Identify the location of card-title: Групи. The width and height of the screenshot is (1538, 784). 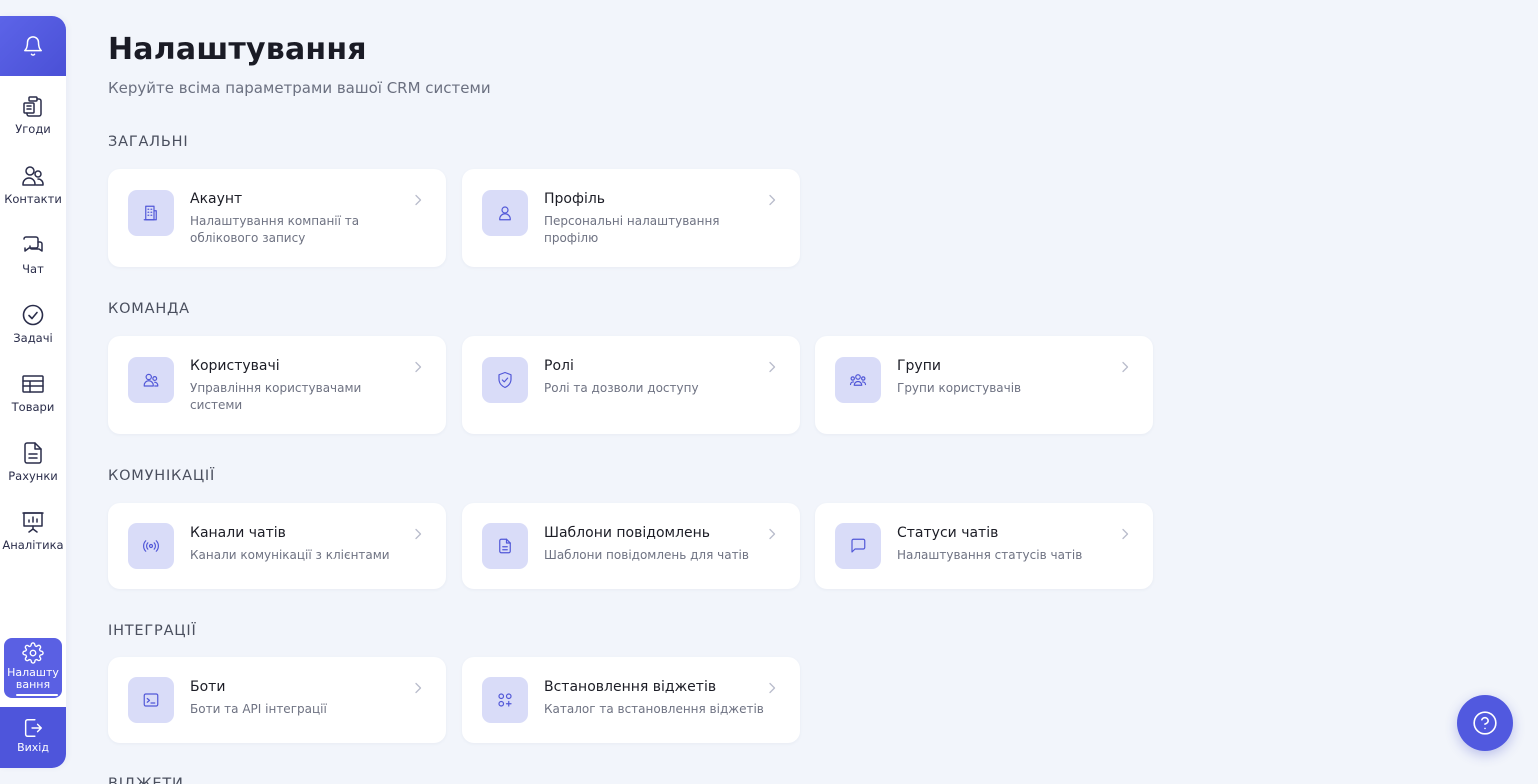
(919, 366).